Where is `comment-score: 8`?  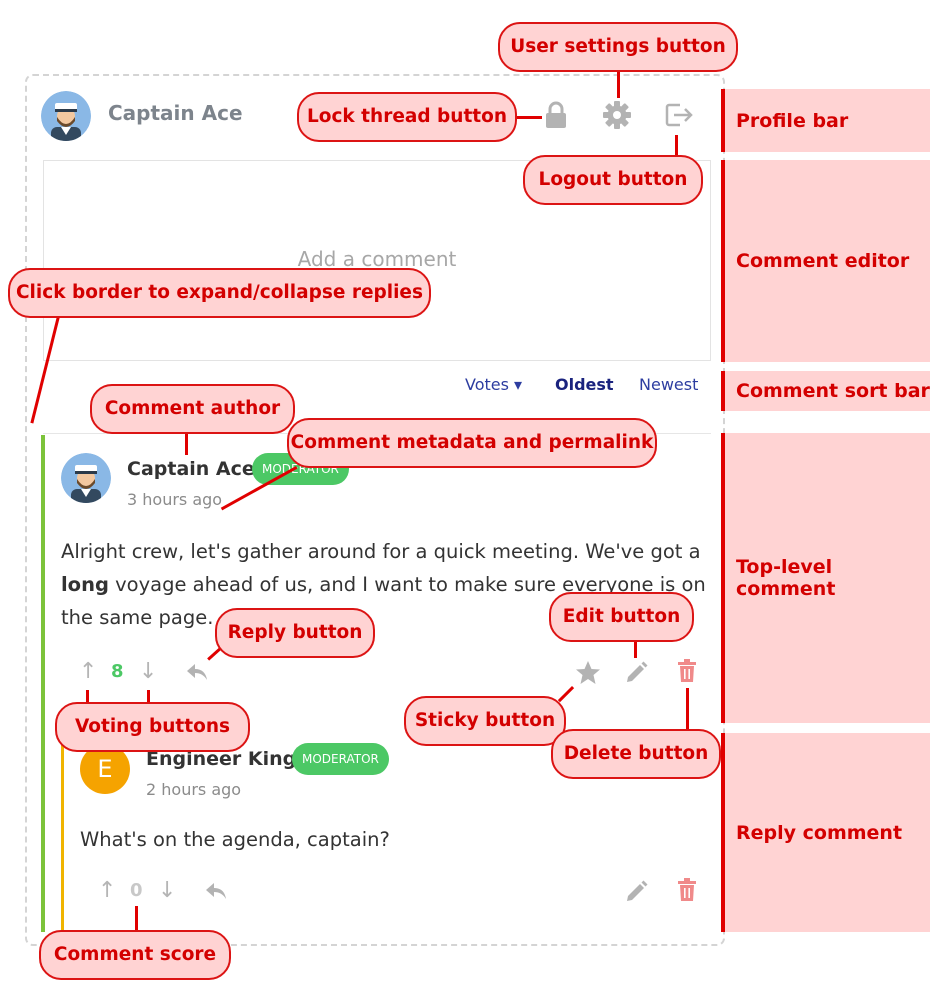
comment-score: 8 is located at coordinates (117, 671).